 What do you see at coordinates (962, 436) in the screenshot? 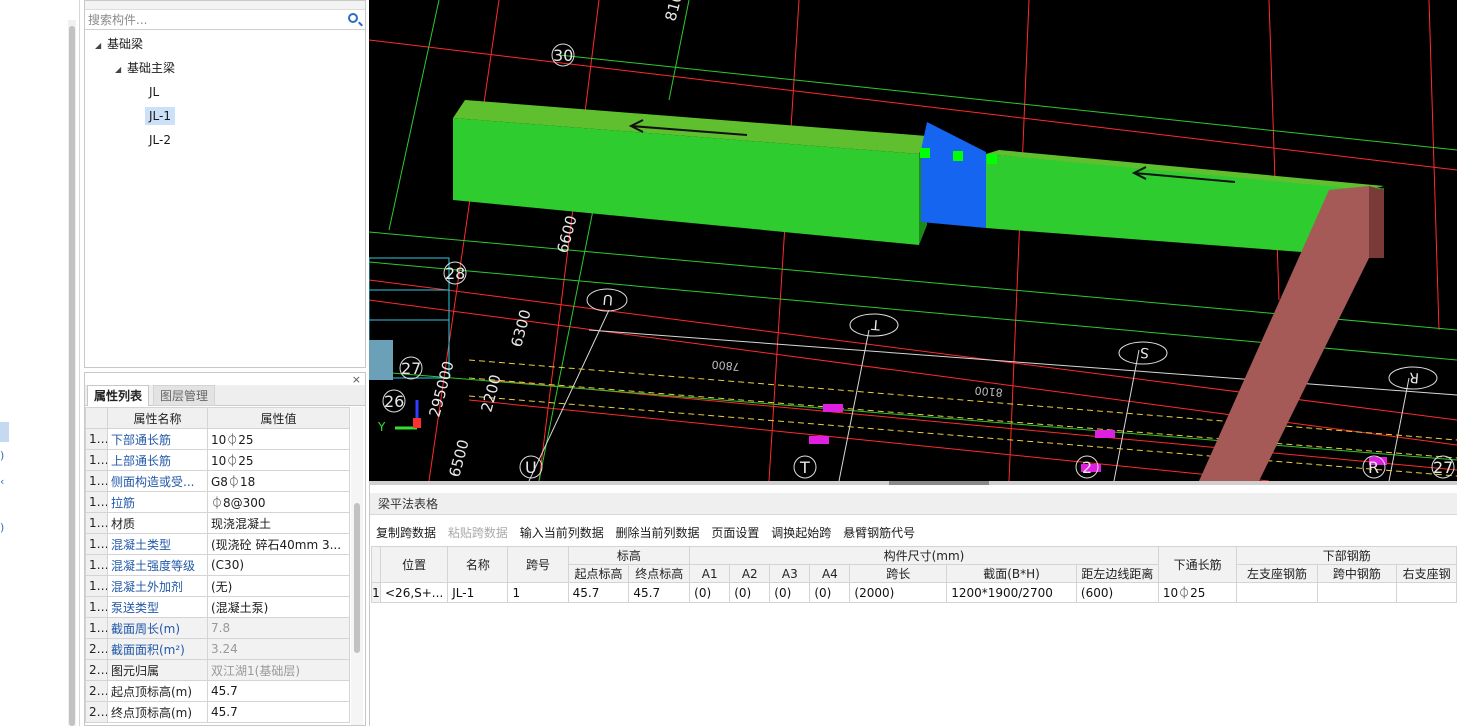
I see `dashed-line` at bounding box center [962, 436].